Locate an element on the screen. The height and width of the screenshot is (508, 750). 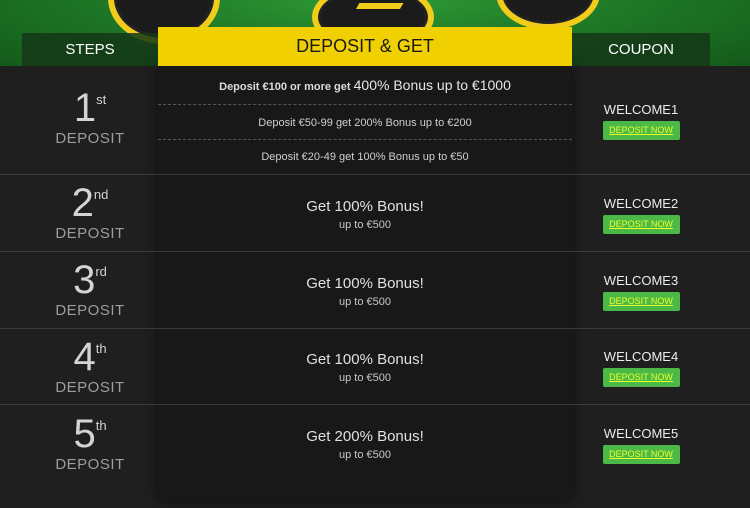
step-1: 1st DEPOSIT is located at coordinates (90, 117).